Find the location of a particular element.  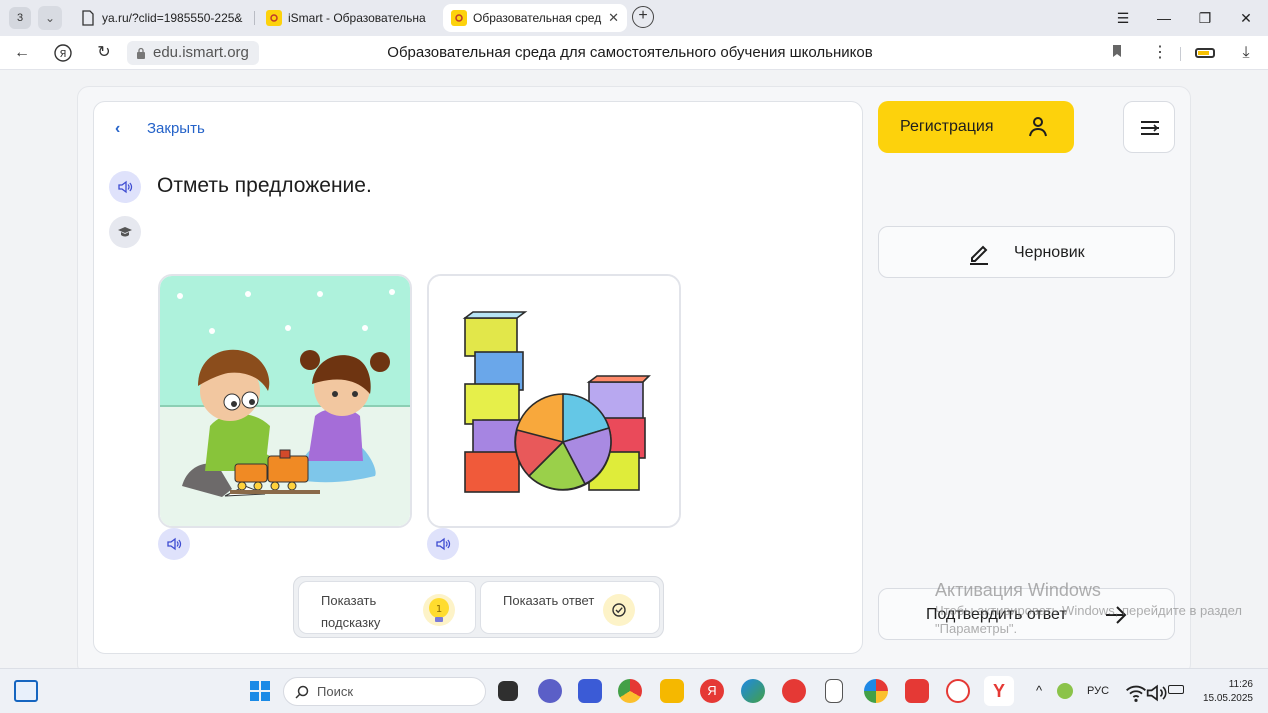

answer-option-cubes-ball is located at coordinates (554, 401).